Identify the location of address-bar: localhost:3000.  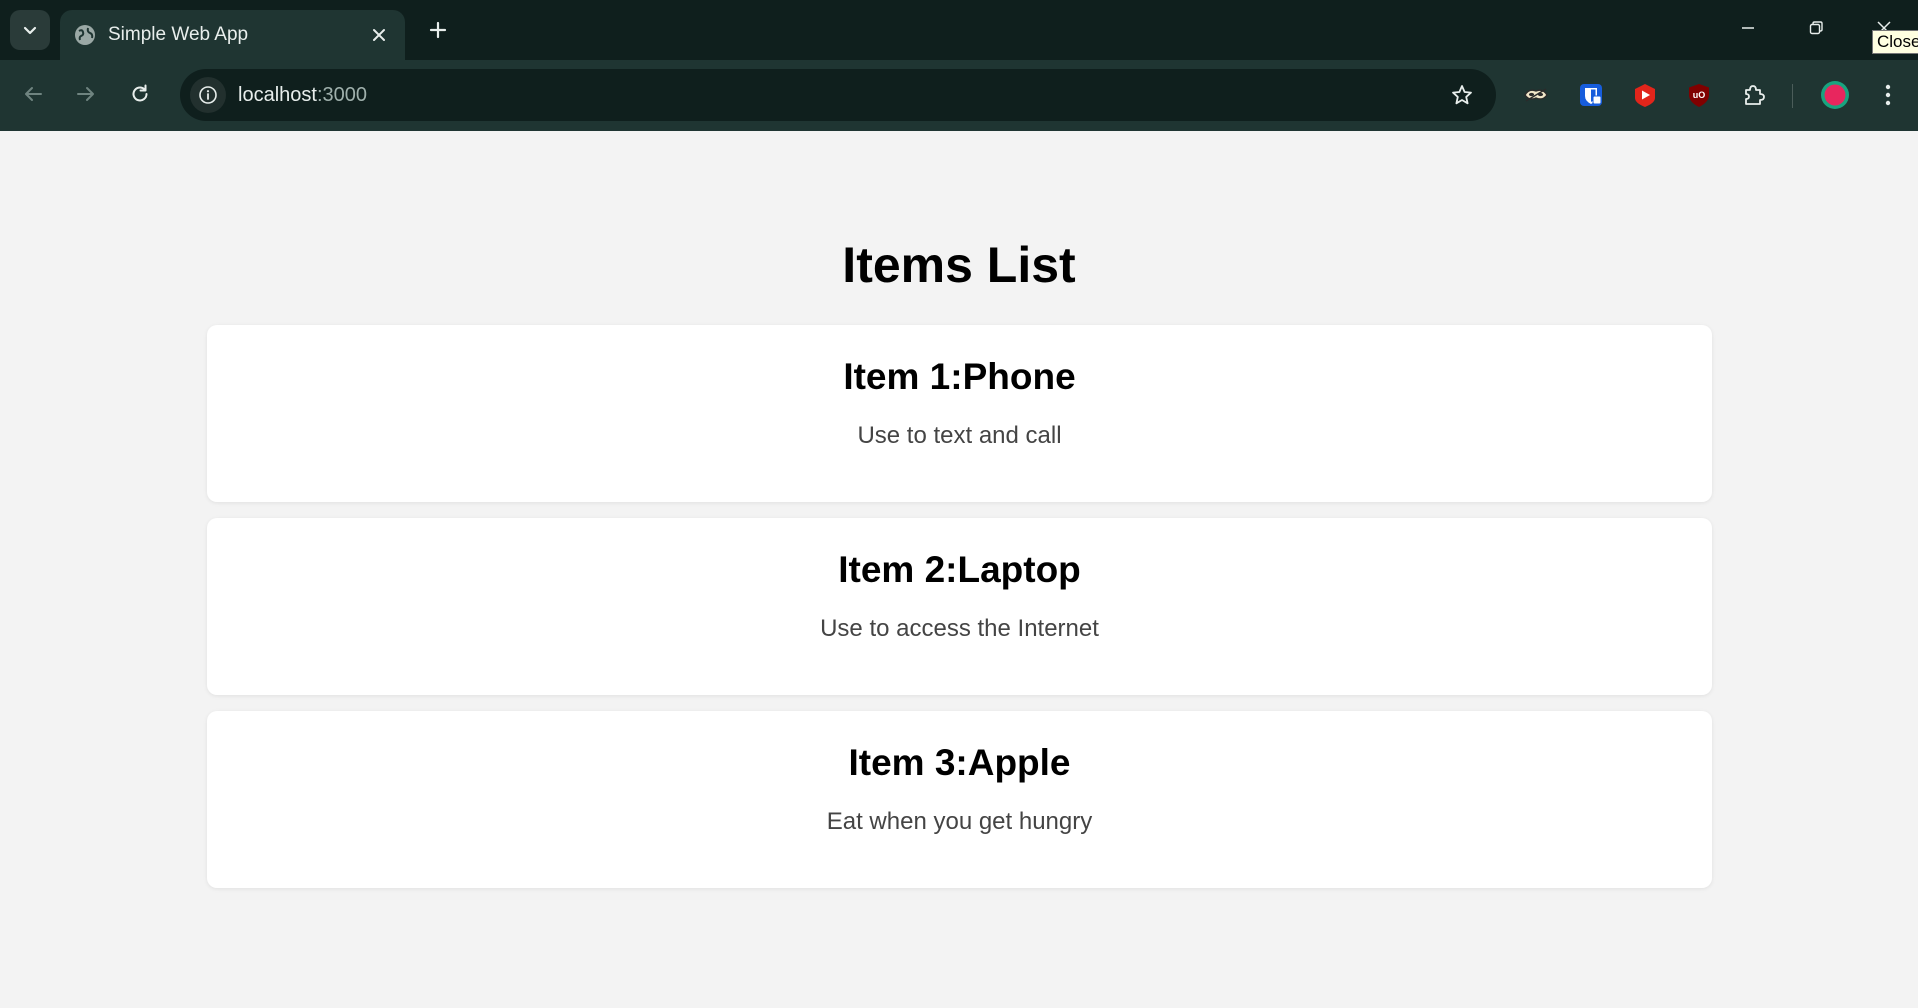
(838, 95).